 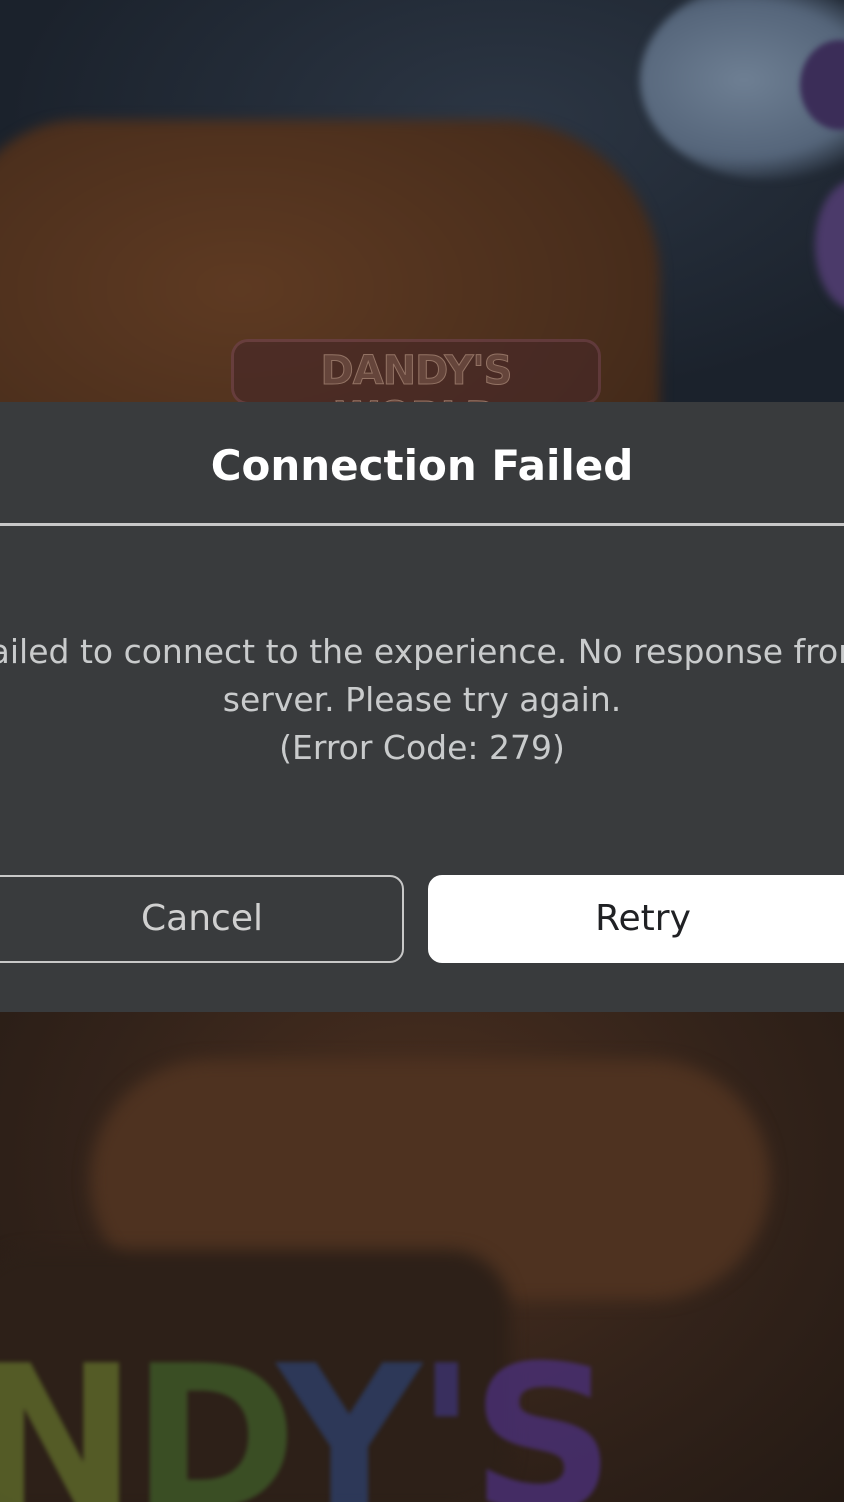 What do you see at coordinates (422, 524) in the screenshot?
I see `dialog-divider` at bounding box center [422, 524].